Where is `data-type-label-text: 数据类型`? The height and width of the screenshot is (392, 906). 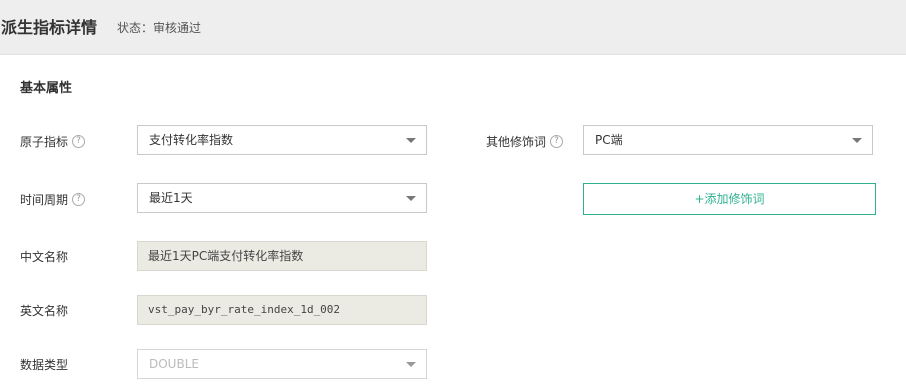 data-type-label-text: 数据类型 is located at coordinates (44, 365).